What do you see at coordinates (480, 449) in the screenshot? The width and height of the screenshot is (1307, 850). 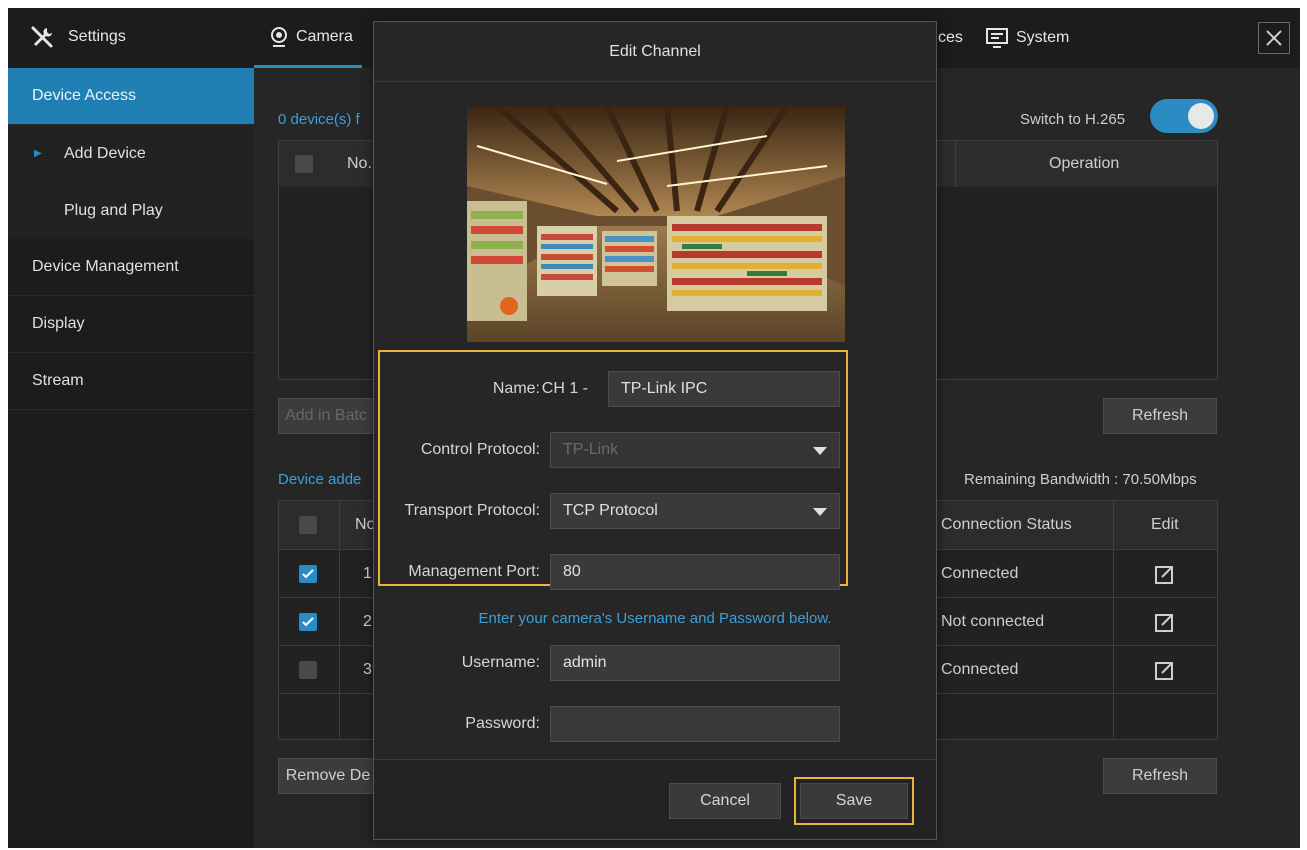 I see `control-protocol-label: Control Protocol:` at bounding box center [480, 449].